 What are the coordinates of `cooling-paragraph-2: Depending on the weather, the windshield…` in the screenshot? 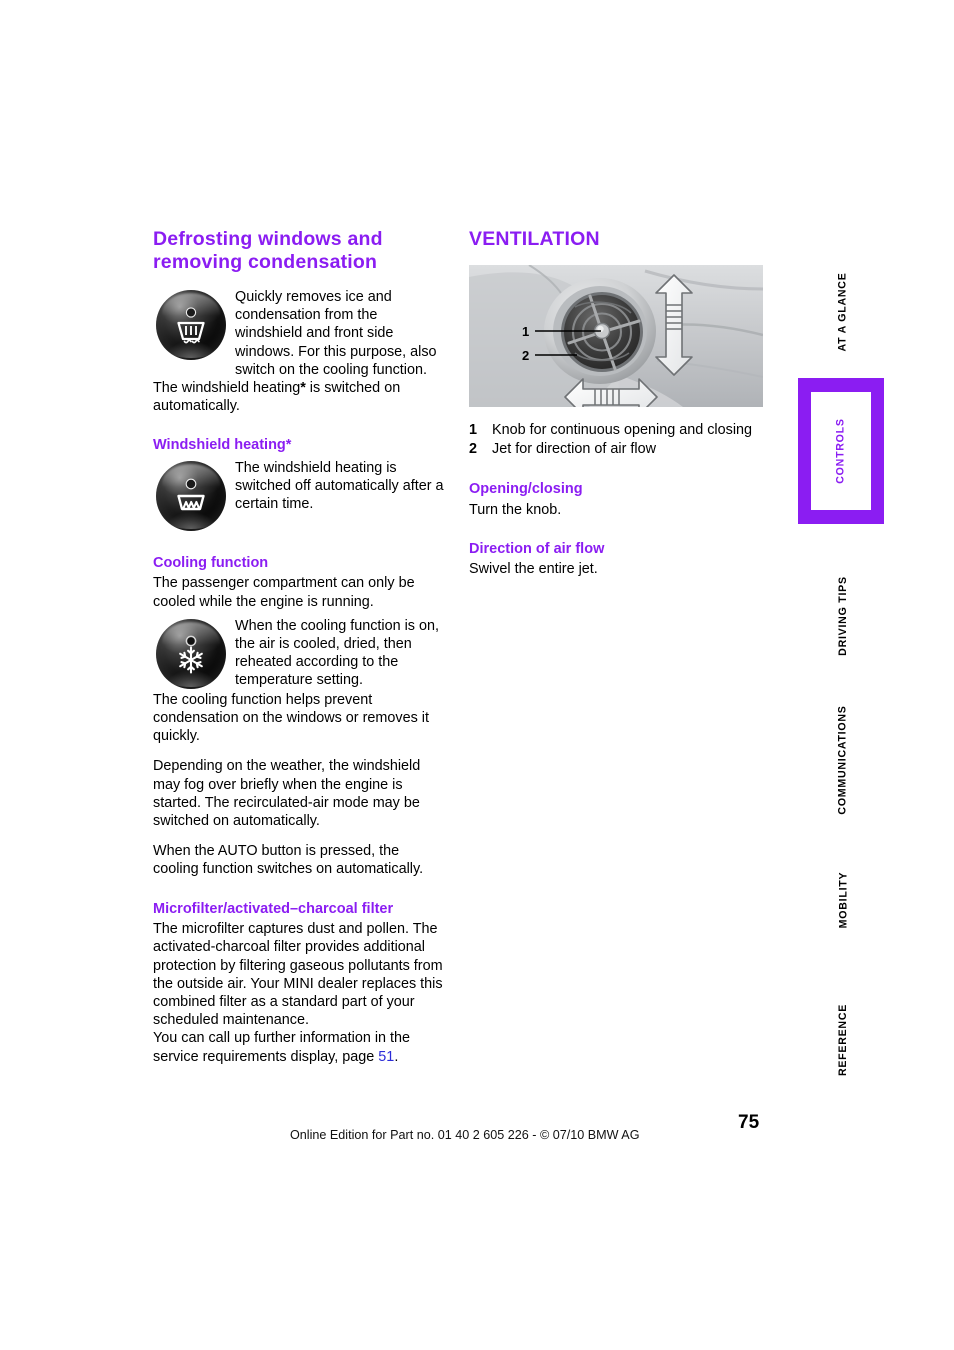 It's located at (287, 794).